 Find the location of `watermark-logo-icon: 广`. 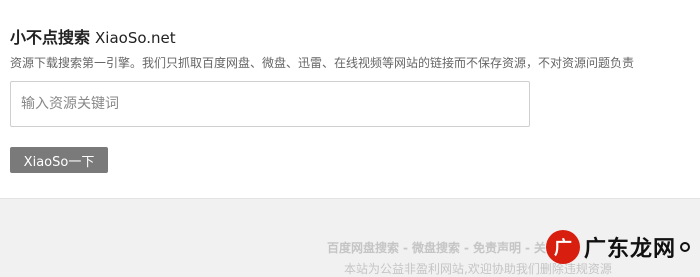

watermark-logo-icon: 广 is located at coordinates (562, 247).